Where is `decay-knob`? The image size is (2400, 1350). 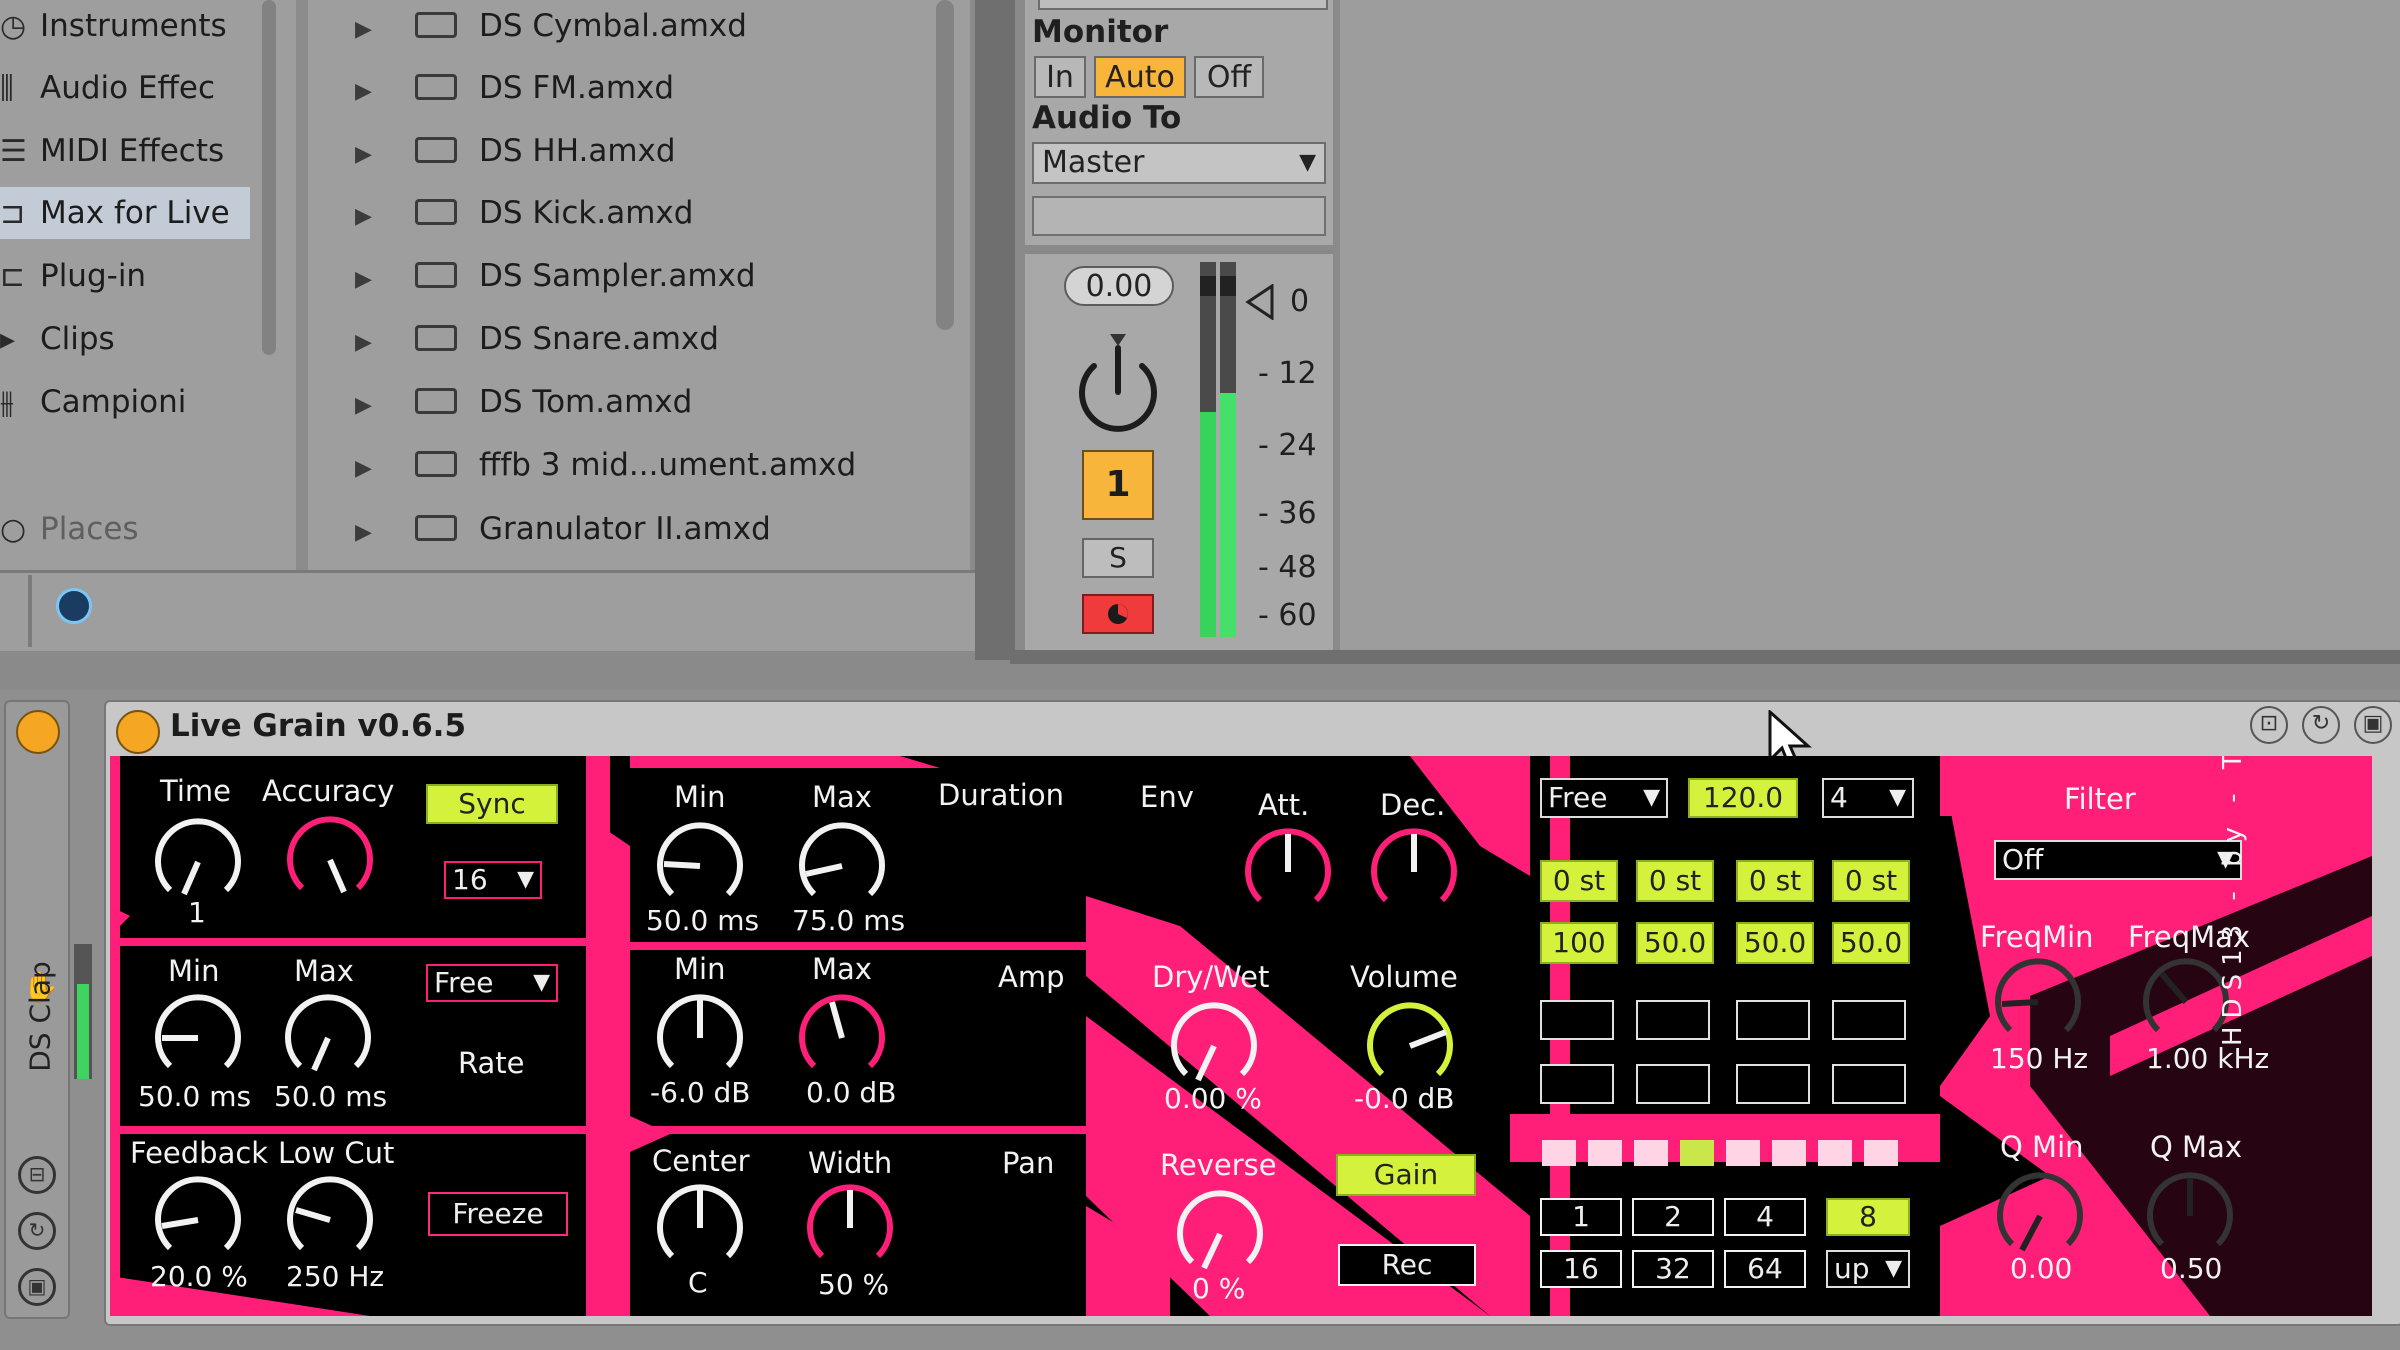 decay-knob is located at coordinates (1414, 872).